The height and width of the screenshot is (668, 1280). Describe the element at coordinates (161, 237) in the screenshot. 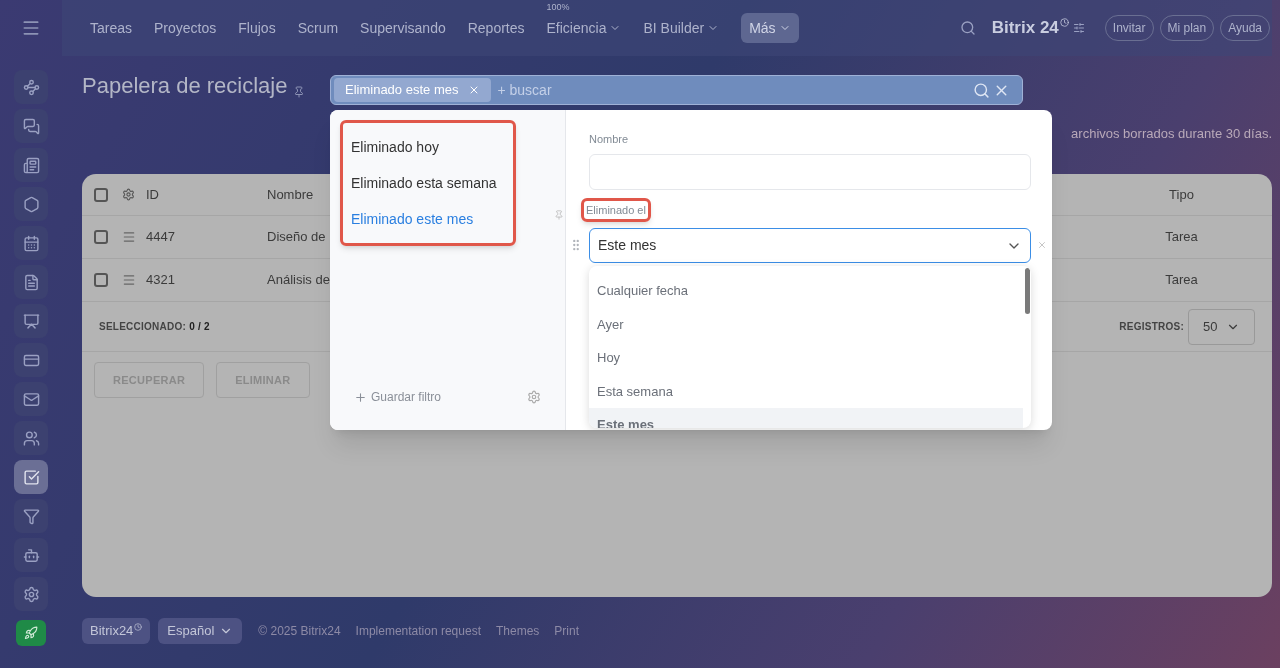

I see `table-cell-text: 4447` at that location.